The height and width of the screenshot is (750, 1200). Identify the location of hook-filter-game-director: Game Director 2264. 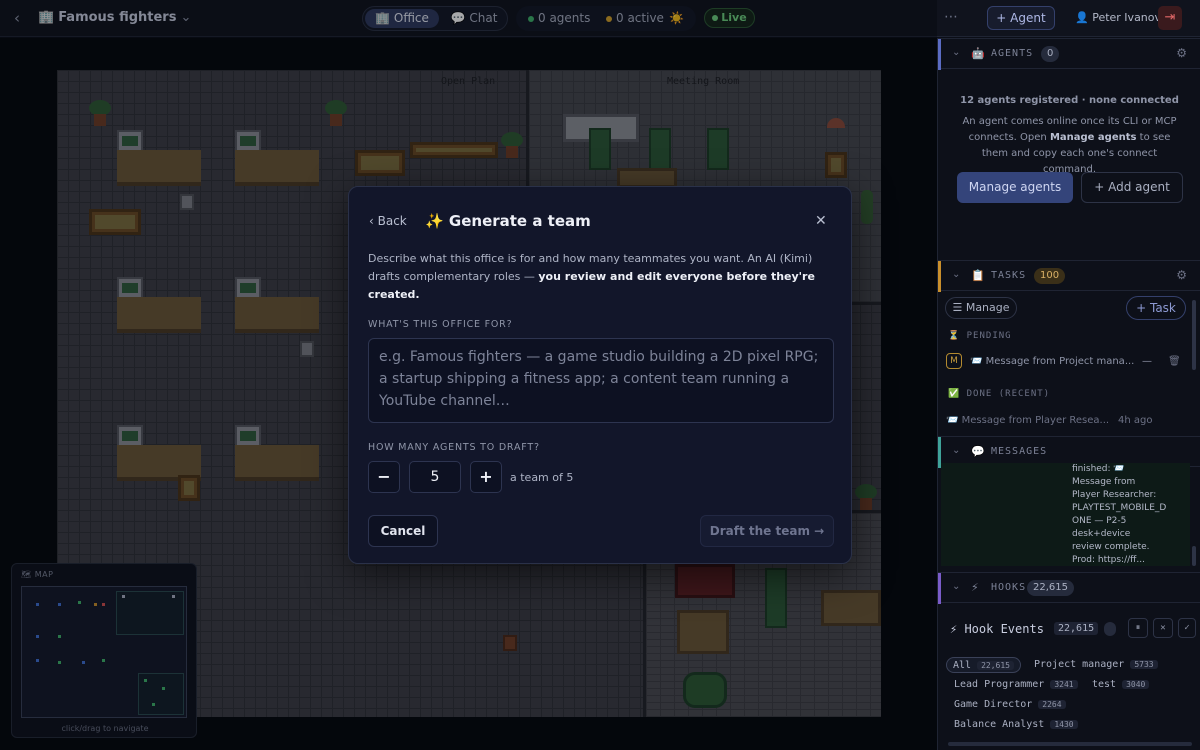
(1010, 705).